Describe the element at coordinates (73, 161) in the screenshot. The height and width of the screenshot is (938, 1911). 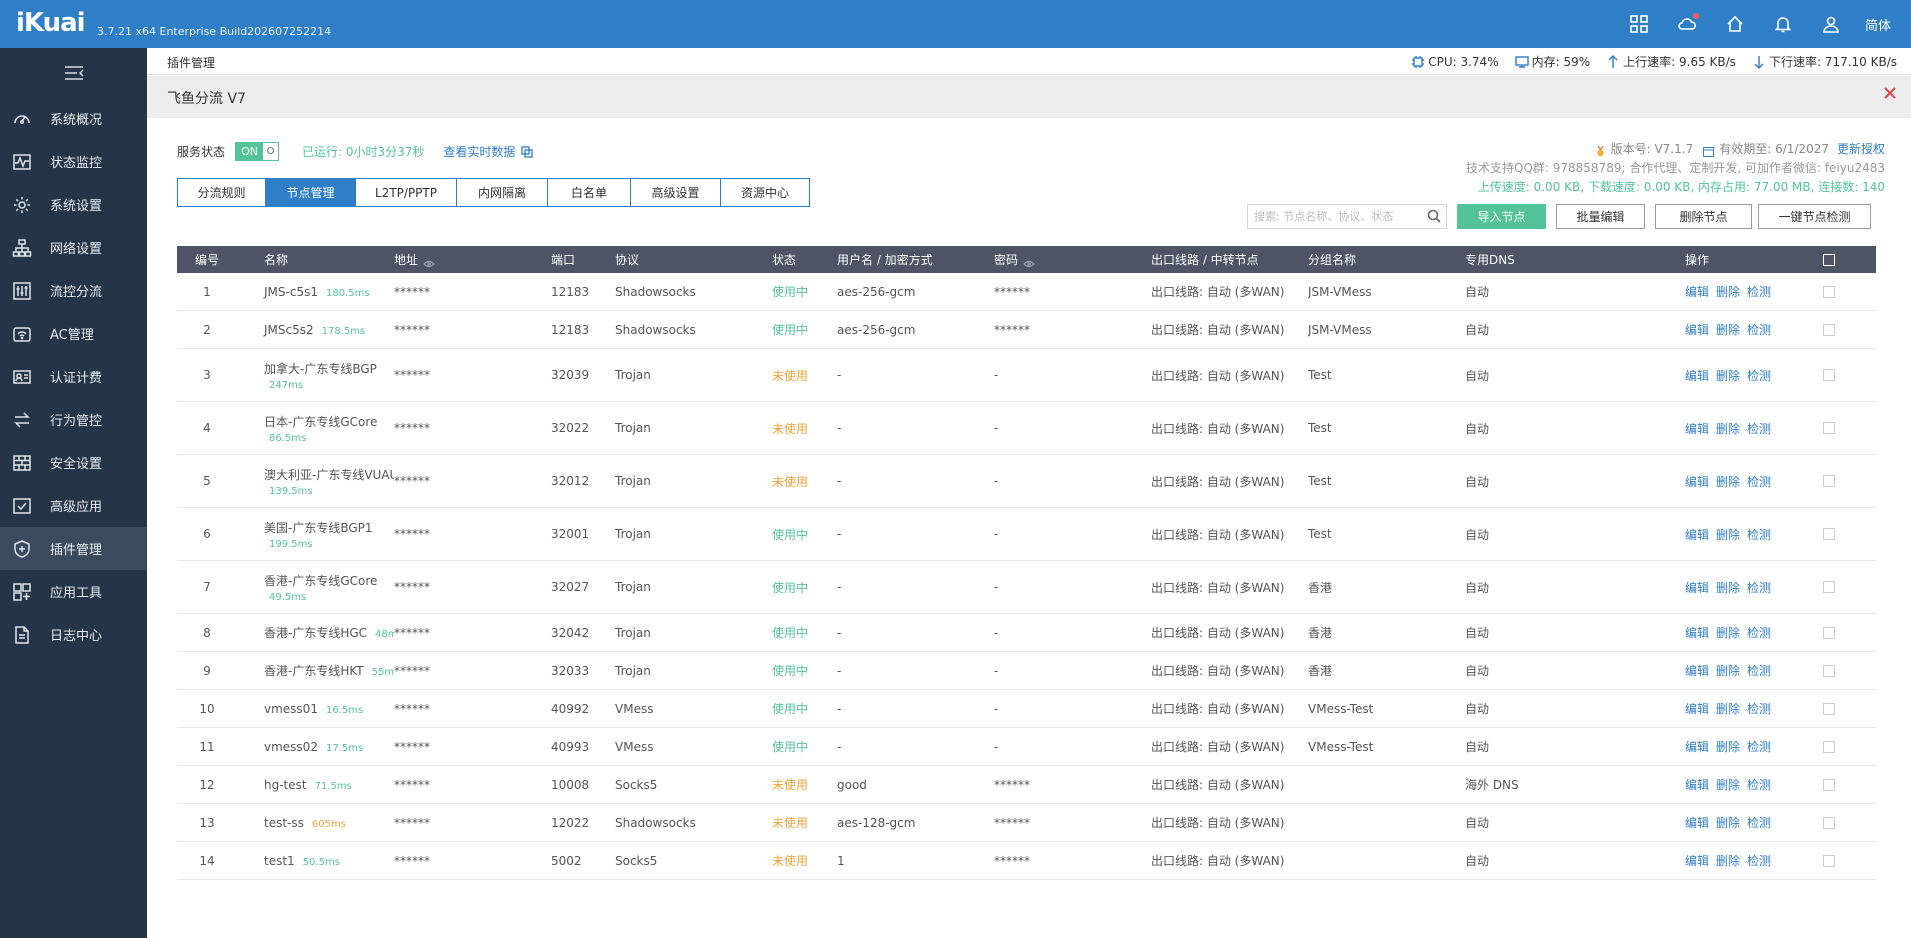
I see `sidebar-item-monitor: 状态监控` at that location.